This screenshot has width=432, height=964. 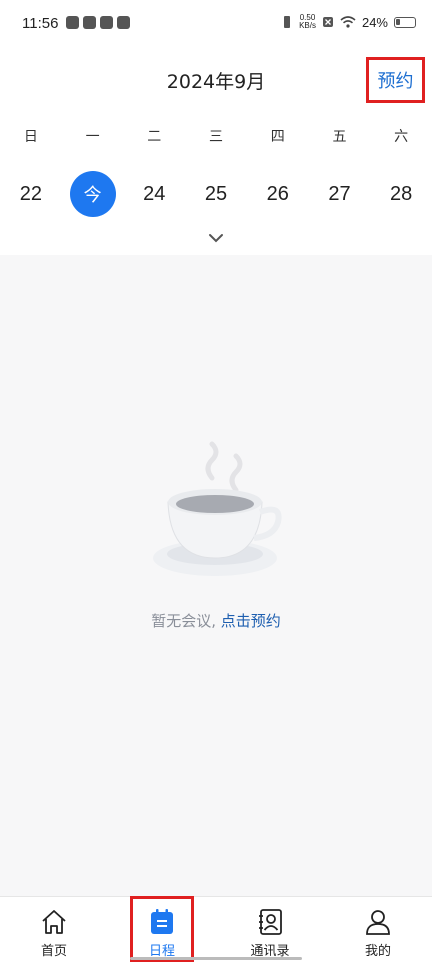 What do you see at coordinates (277, 137) in the screenshot?
I see `weekday-label: 四` at bounding box center [277, 137].